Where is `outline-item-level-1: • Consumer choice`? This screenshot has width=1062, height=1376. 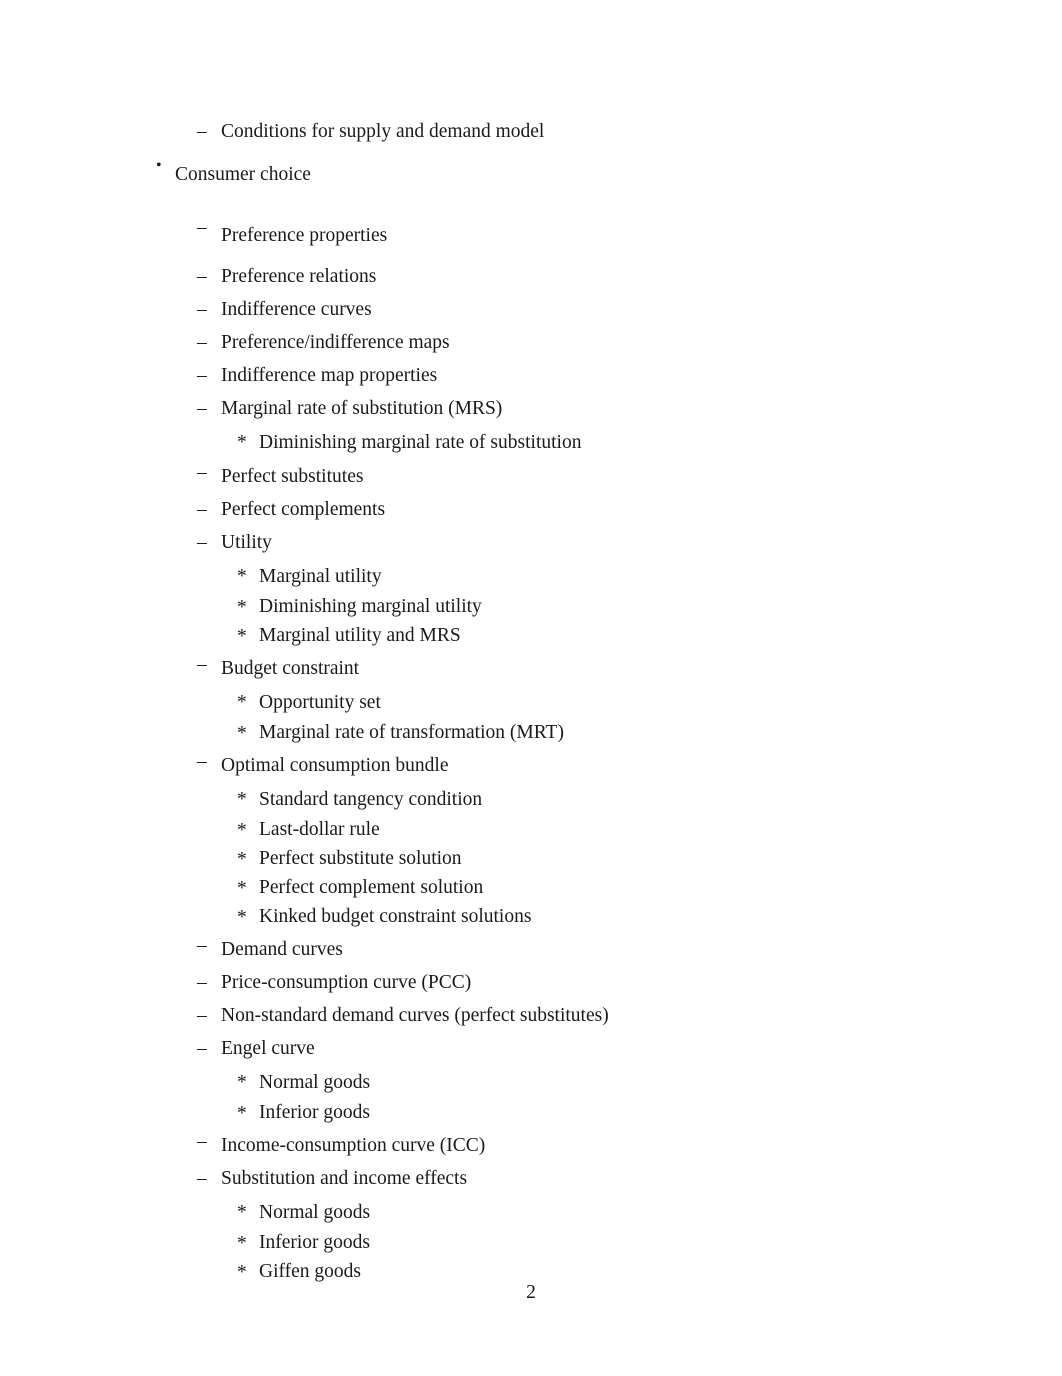 outline-item-level-1: • Consumer choice is located at coordinates (531, 186).